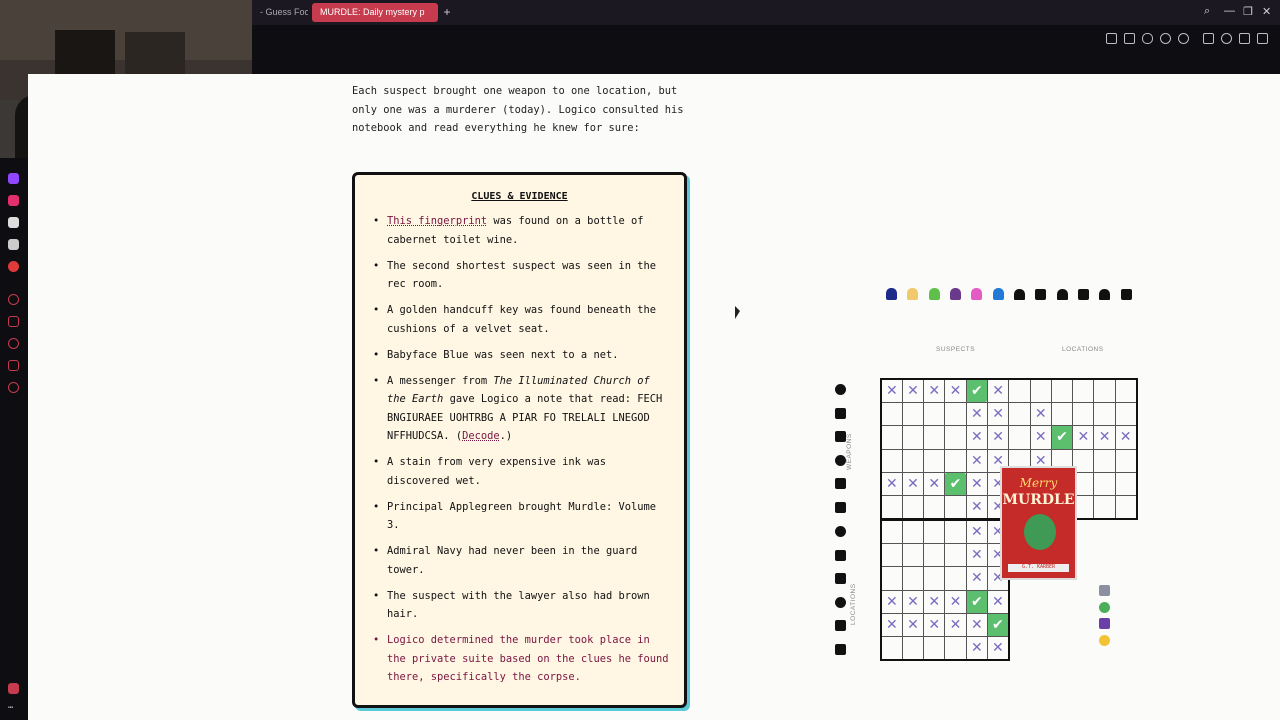 The width and height of the screenshot is (1280, 720). Describe the element at coordinates (13, 200) in the screenshot. I see `instagram-icon` at that location.